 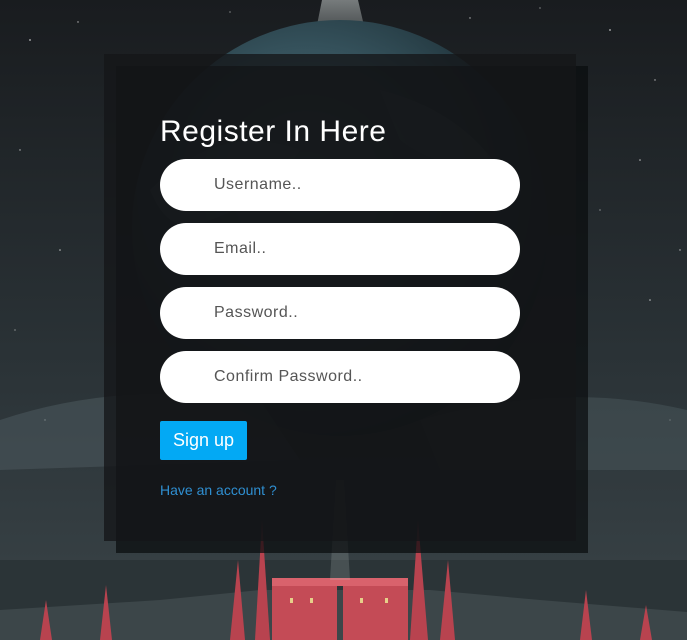 What do you see at coordinates (218, 490) in the screenshot?
I see `have-account-link: Have an account ?` at bounding box center [218, 490].